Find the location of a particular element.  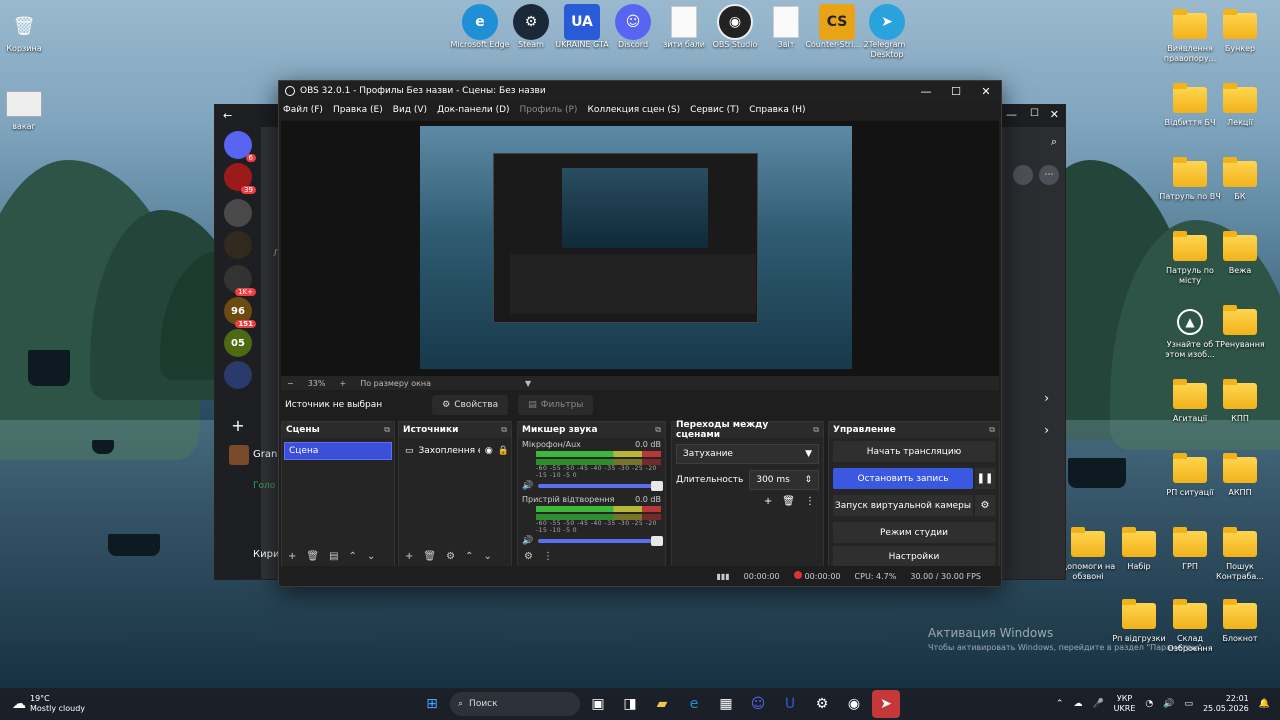

ukraine-gta-icon: U is located at coordinates (790, 704).